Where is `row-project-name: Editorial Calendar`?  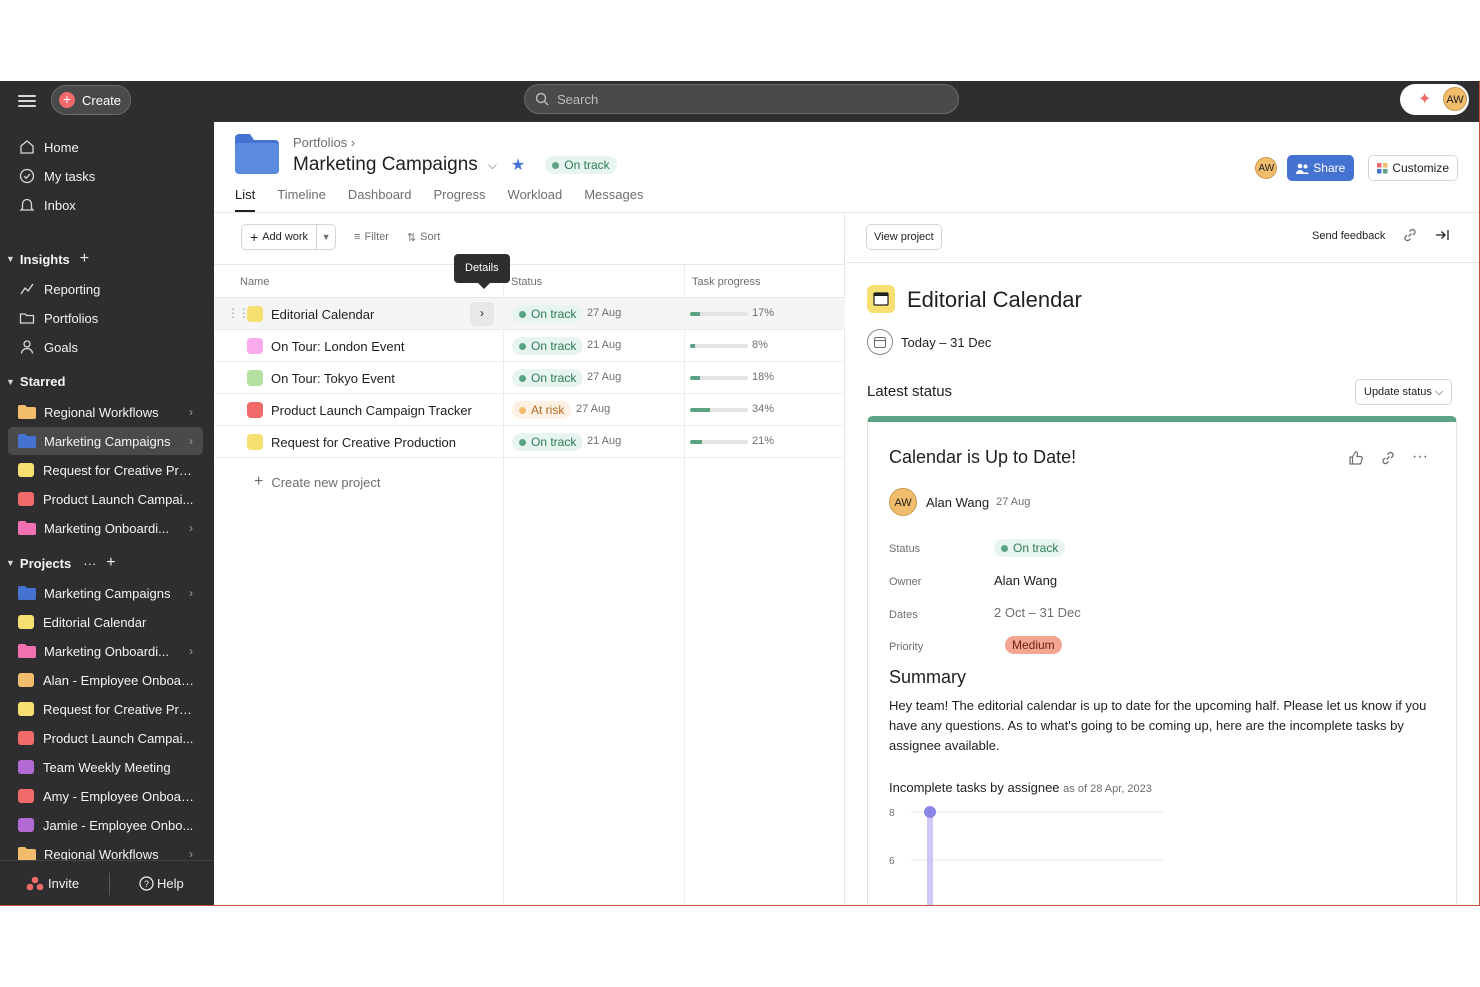 row-project-name: Editorial Calendar is located at coordinates (322, 314).